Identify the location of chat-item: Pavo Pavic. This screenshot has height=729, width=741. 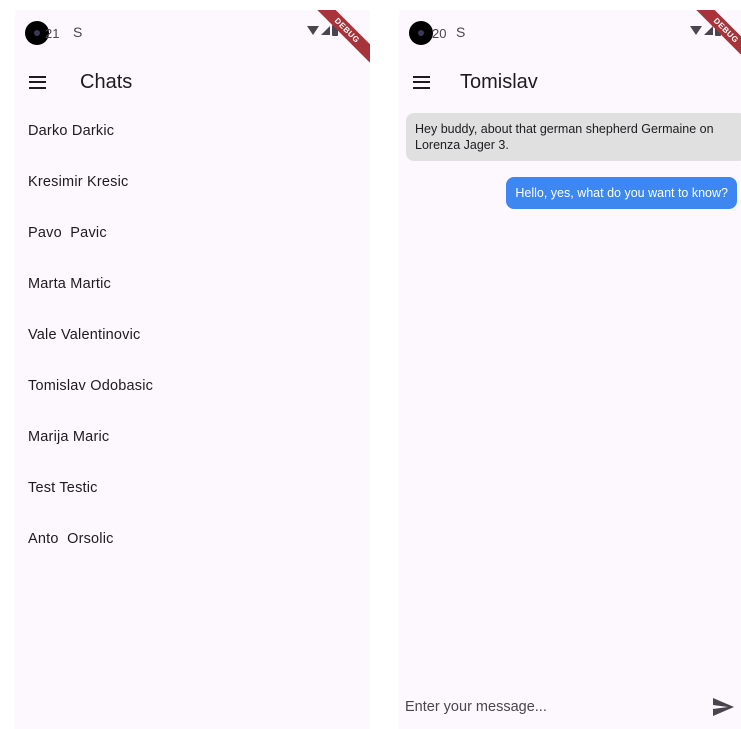
(192, 233).